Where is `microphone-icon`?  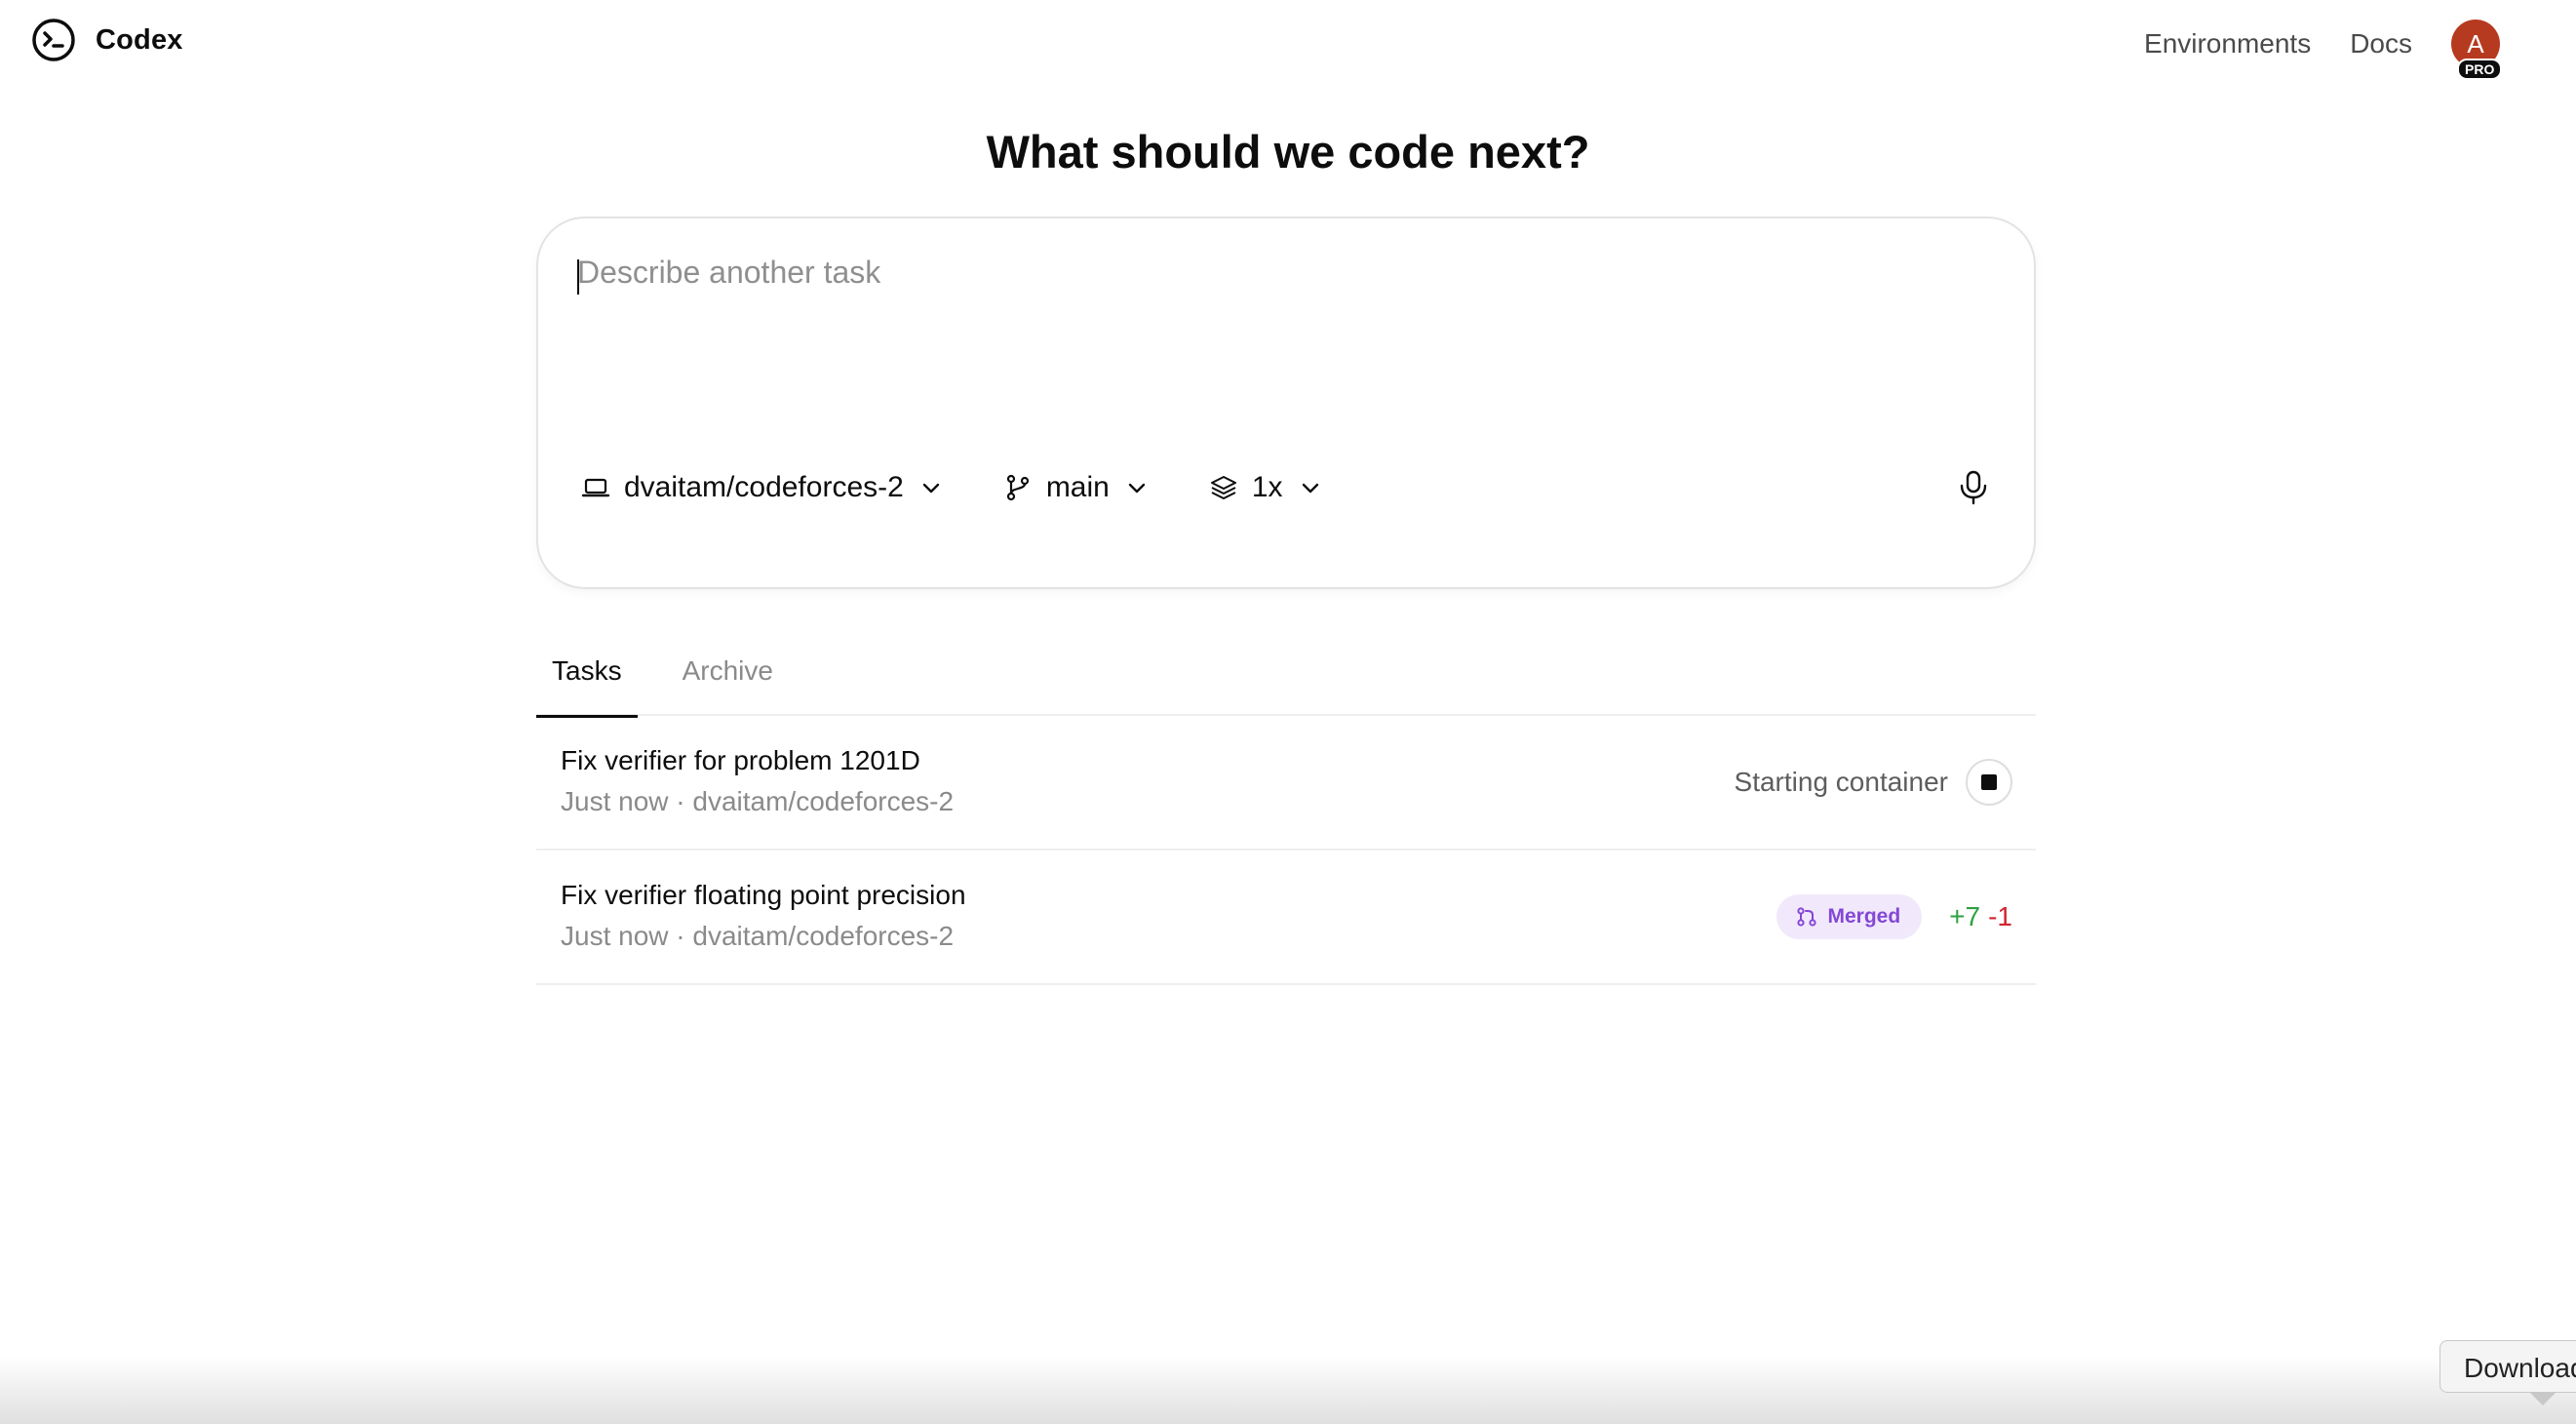 microphone-icon is located at coordinates (1973, 487).